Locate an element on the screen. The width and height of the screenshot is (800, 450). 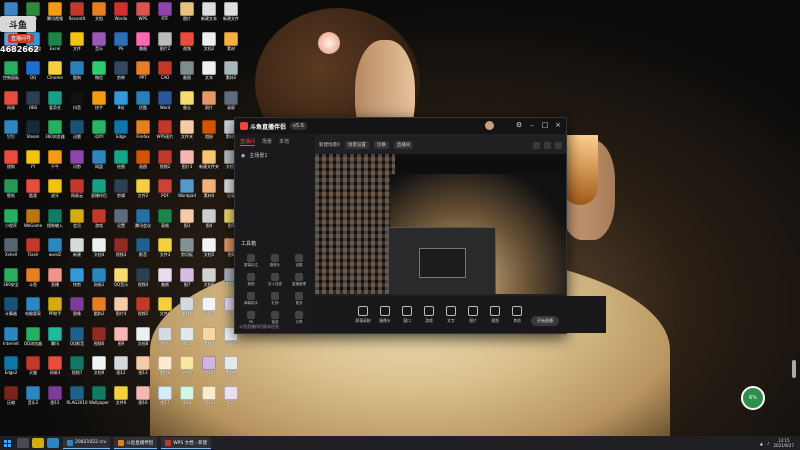
desktop-icon: 图12 is located at coordinates (121, 369).